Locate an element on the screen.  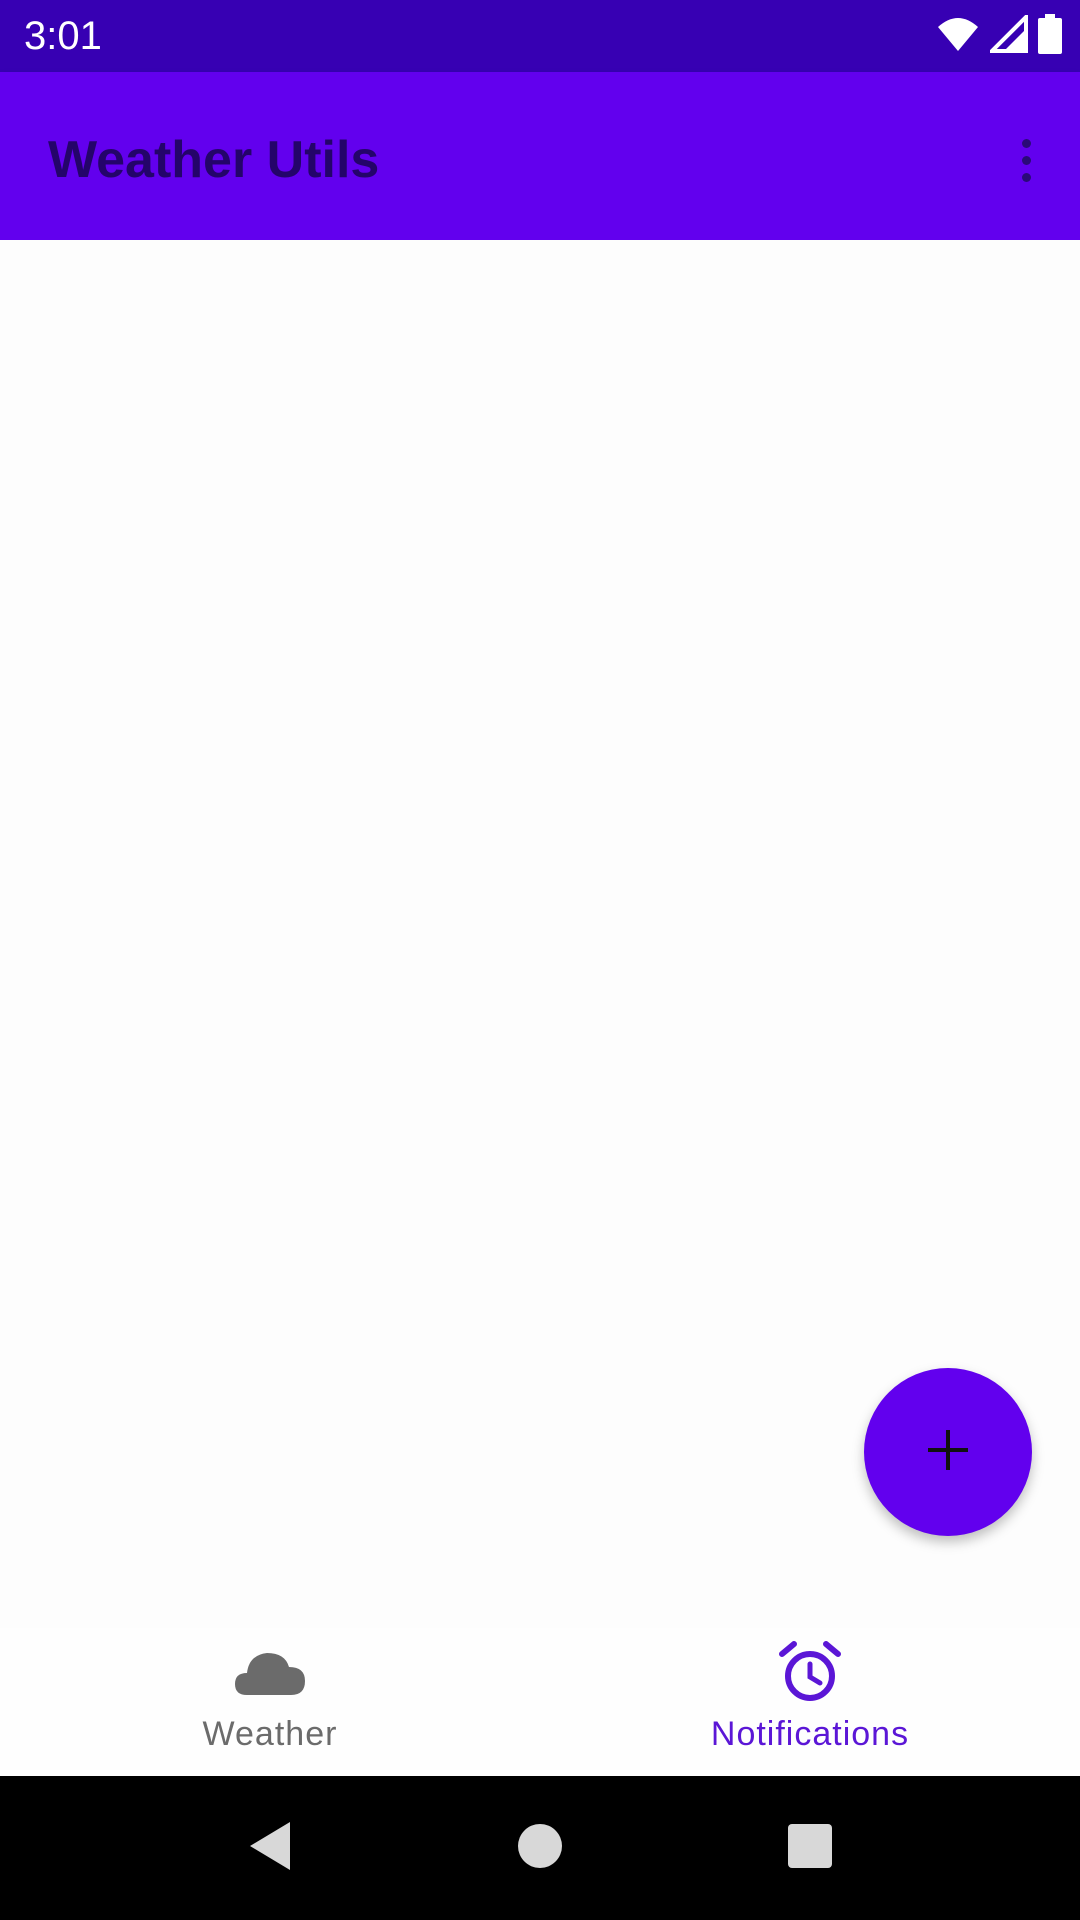
alarm-clock-icon is located at coordinates (810, 1672).